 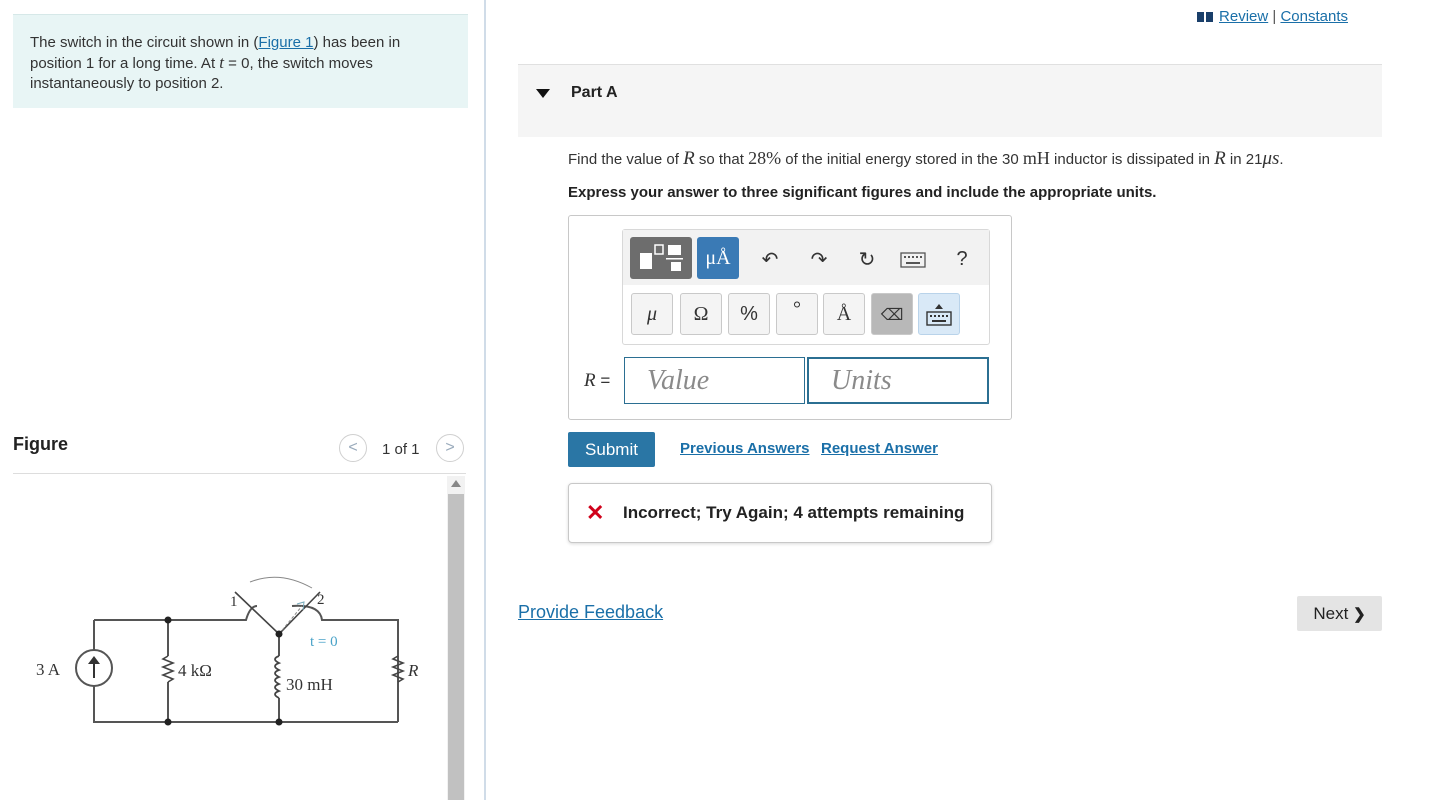 I want to click on percent-button: %, so click(x=749, y=314).